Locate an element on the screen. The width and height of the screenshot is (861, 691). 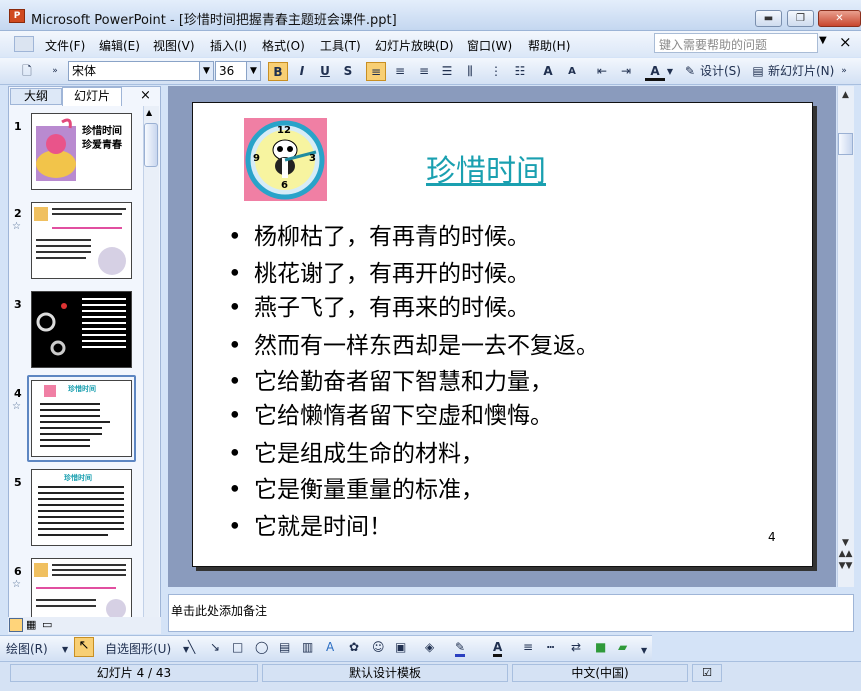
dash-style-icon: ┅ is located at coordinates (550, 647).